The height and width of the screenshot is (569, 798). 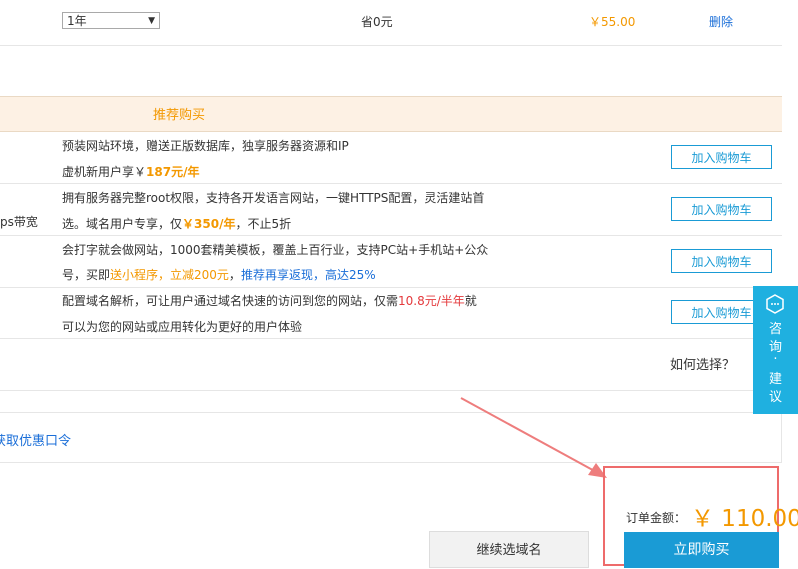 What do you see at coordinates (151, 21) in the screenshot?
I see `chevron-down-icon: ▼` at bounding box center [151, 21].